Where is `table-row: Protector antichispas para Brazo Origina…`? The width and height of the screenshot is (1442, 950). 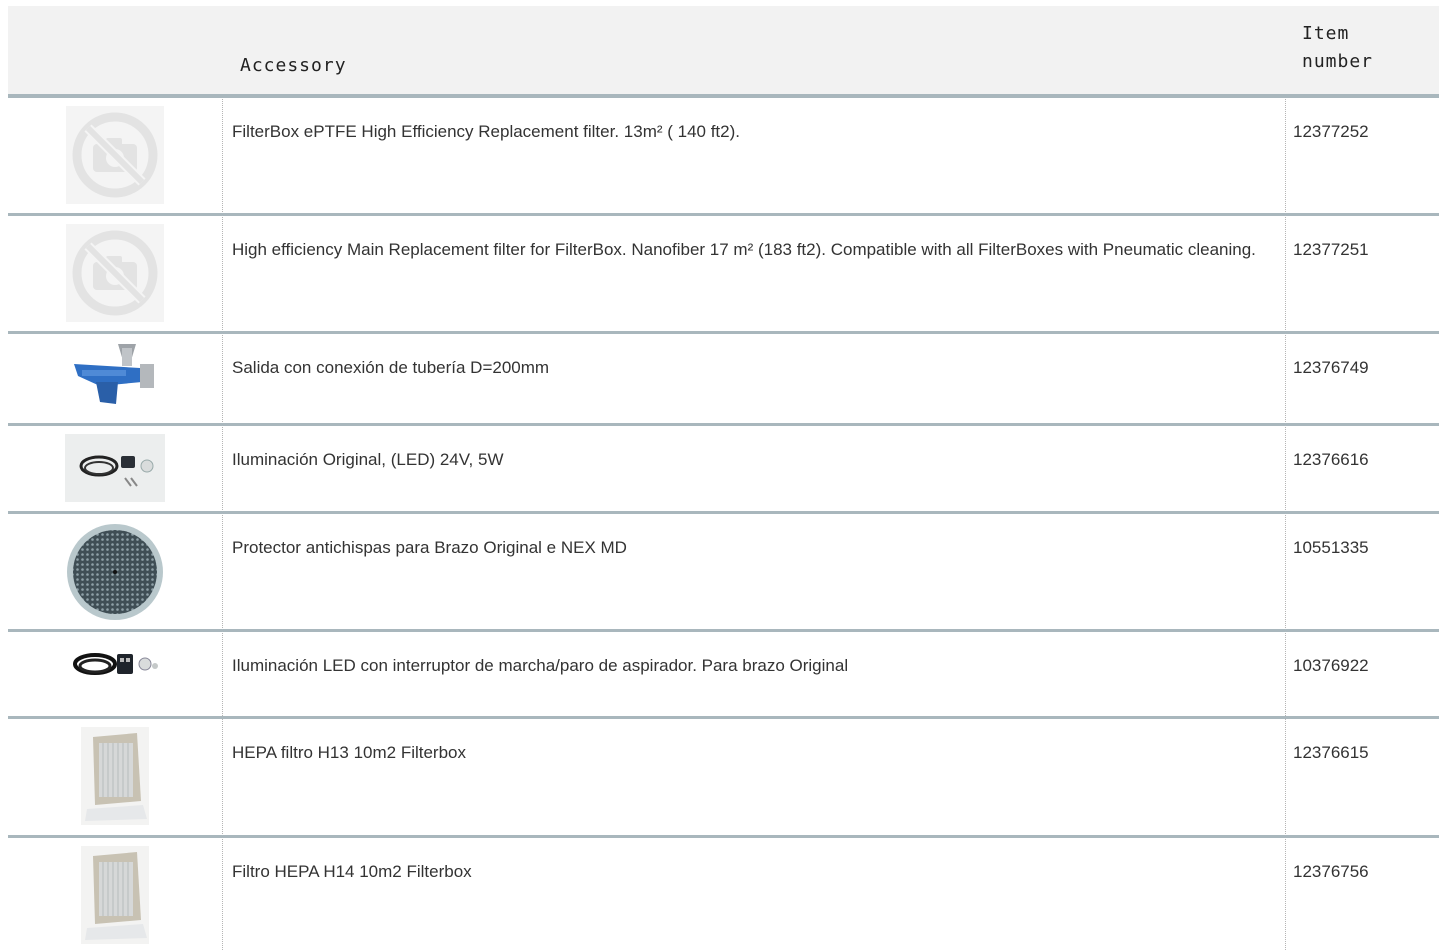
table-row: Protector antichispas para Brazo Origina… is located at coordinates (723, 573).